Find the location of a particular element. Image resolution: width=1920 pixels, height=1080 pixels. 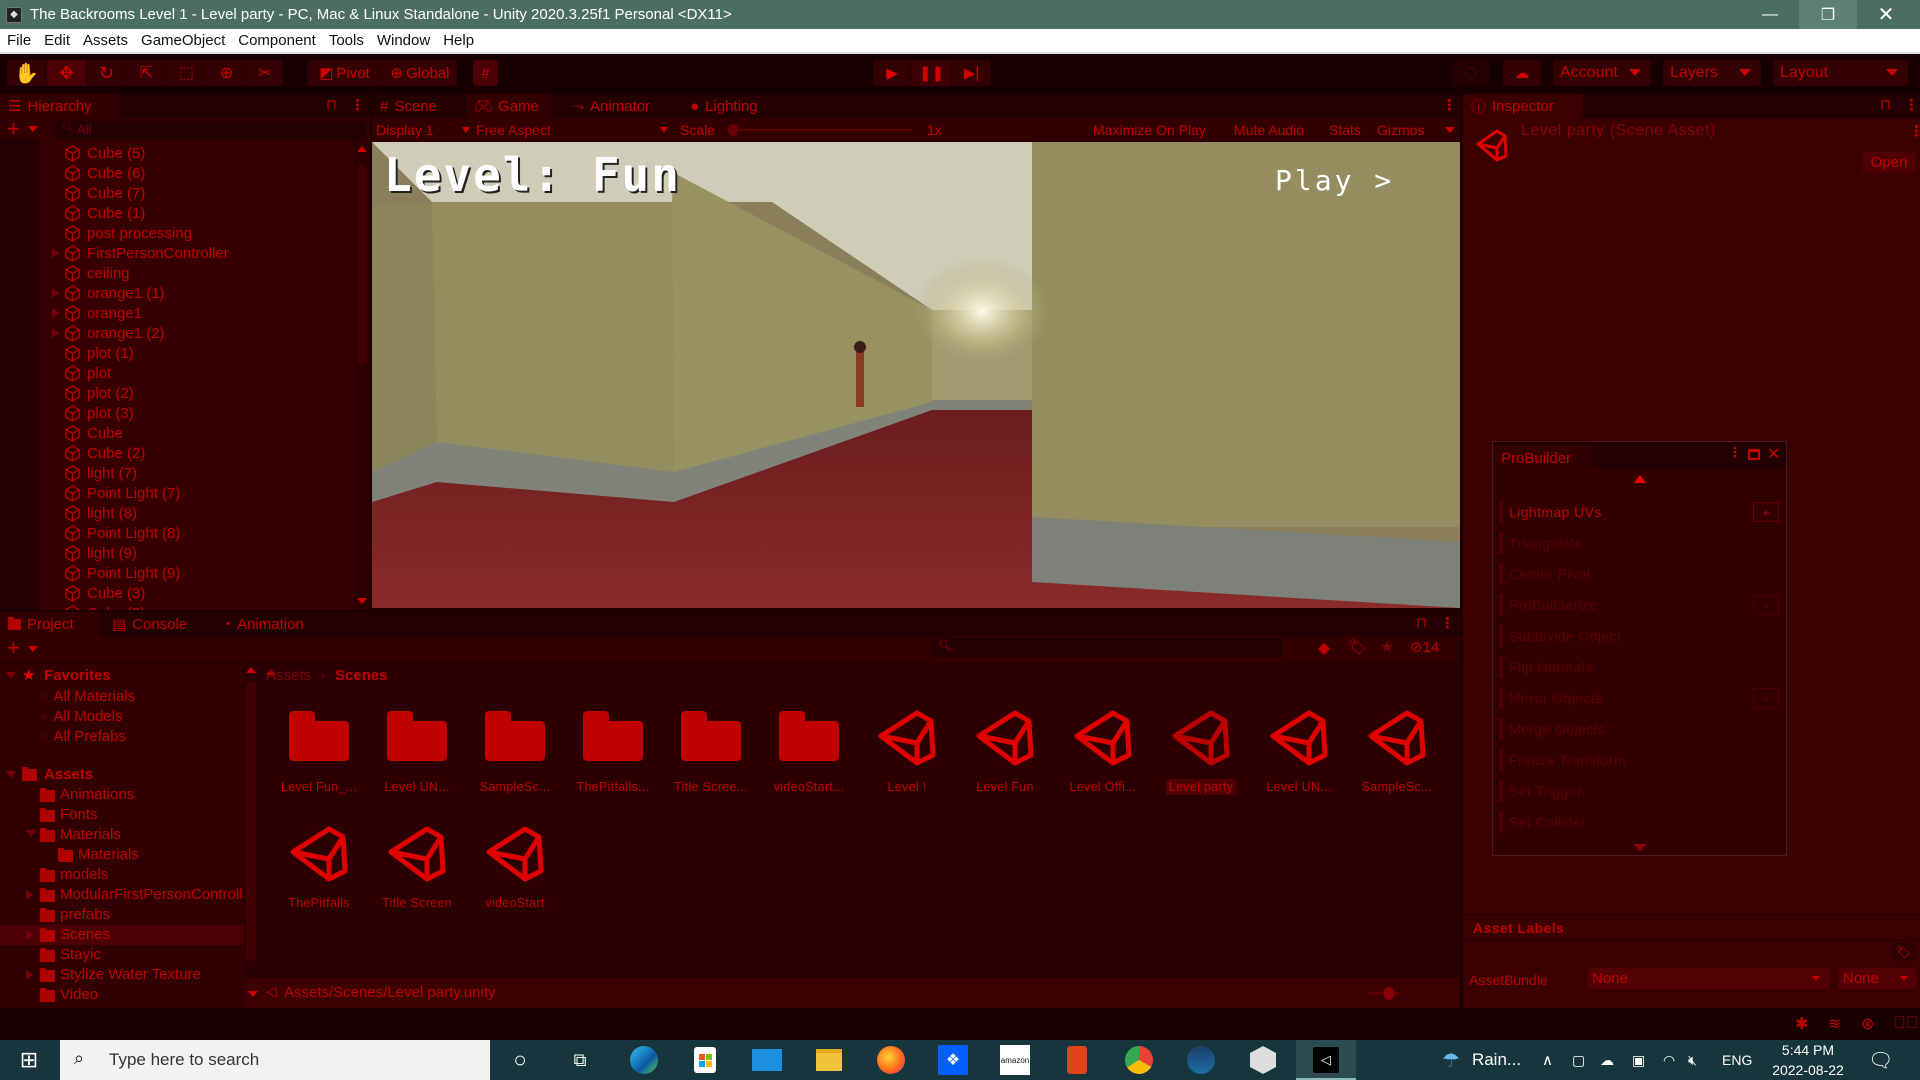

cortana-icon: ○ is located at coordinates (520, 1060).